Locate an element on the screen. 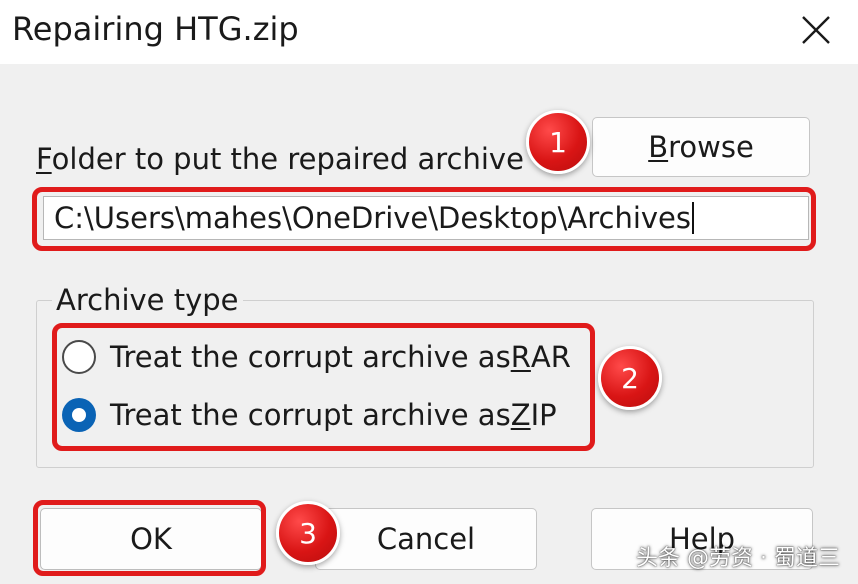  step-badge-3: 3 is located at coordinates (308, 533).